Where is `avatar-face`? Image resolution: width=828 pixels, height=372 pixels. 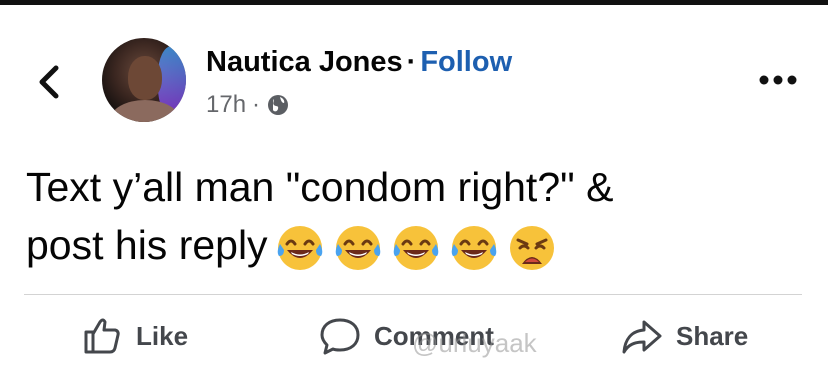 avatar-face is located at coordinates (145, 78).